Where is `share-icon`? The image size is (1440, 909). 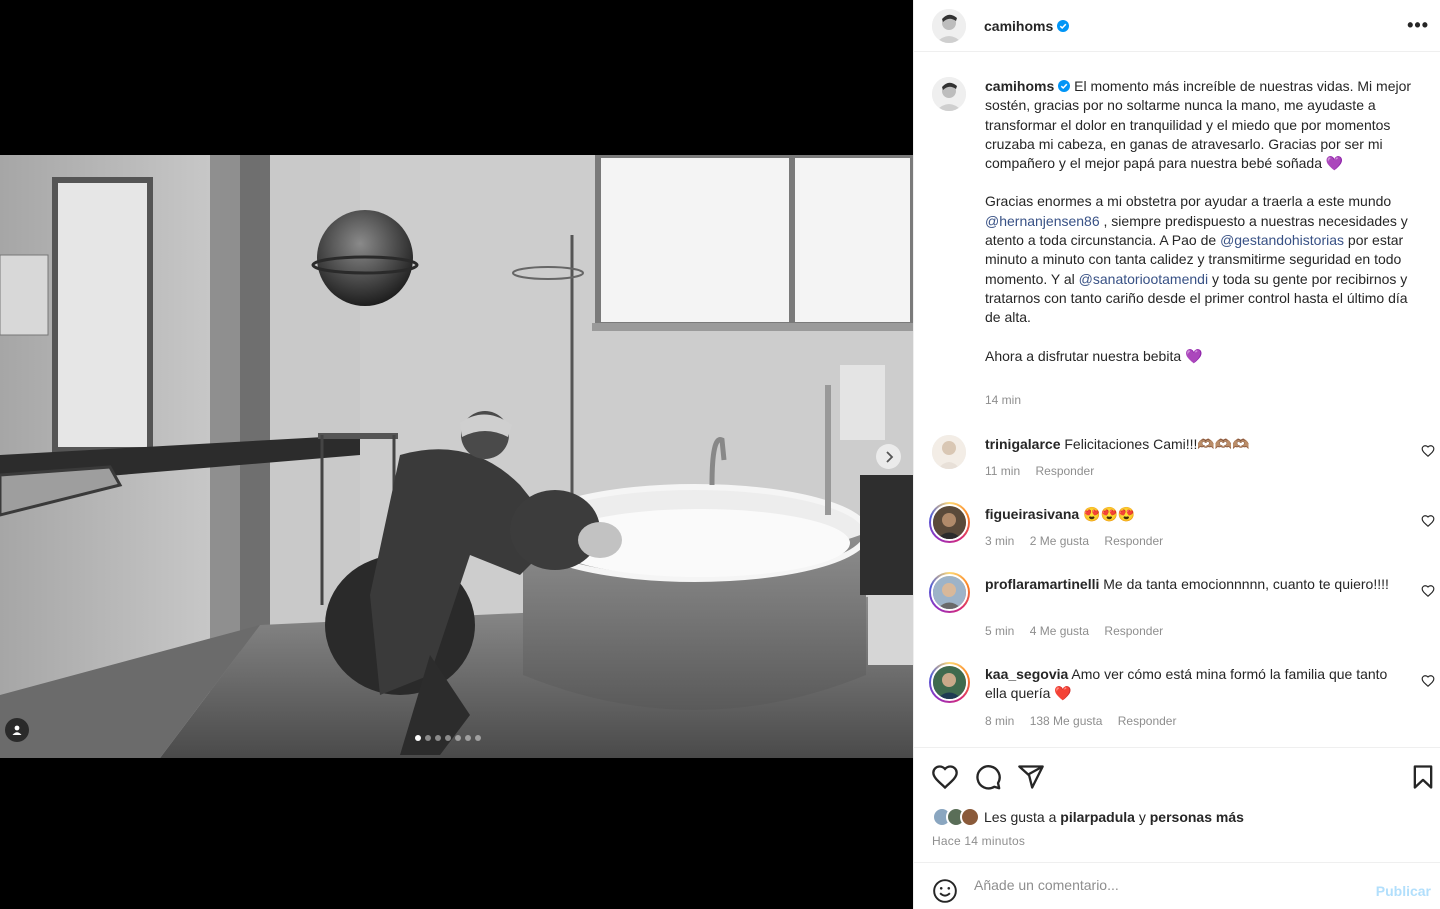 share-icon is located at coordinates (1031, 777).